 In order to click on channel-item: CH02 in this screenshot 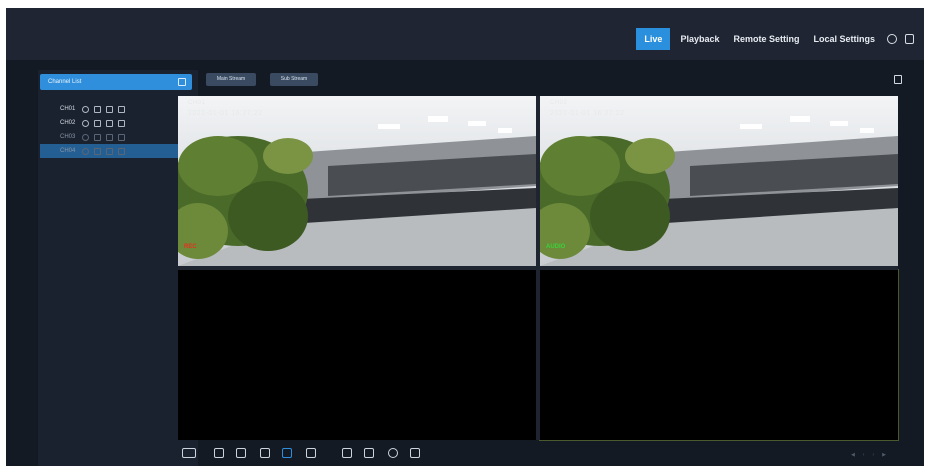, I will do `click(118, 123)`.